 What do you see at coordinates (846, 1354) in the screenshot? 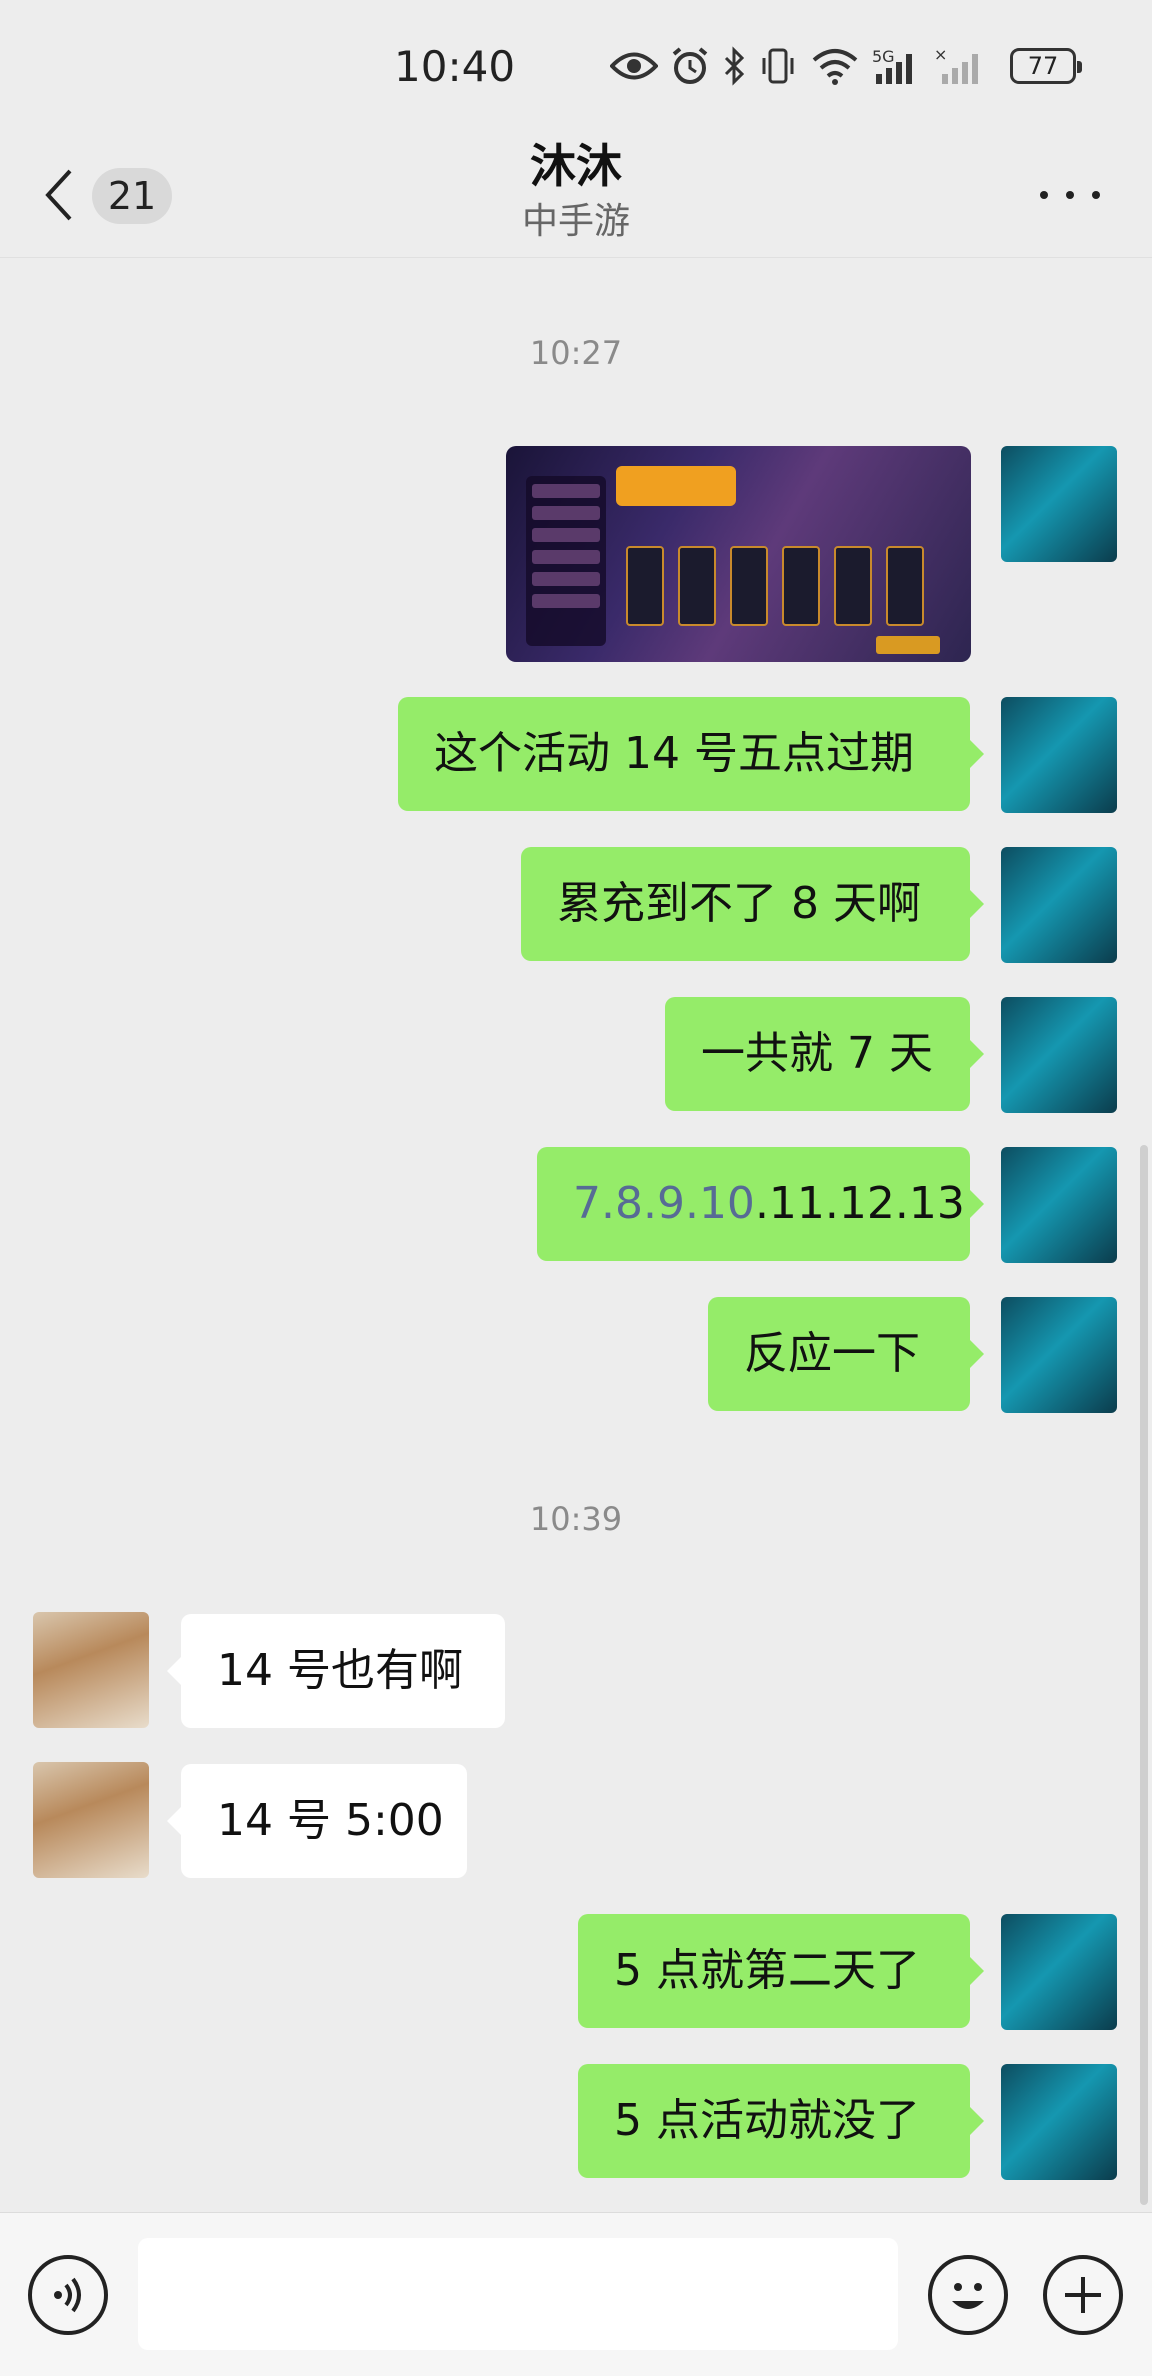
I see `sent-message: 反应一下` at bounding box center [846, 1354].